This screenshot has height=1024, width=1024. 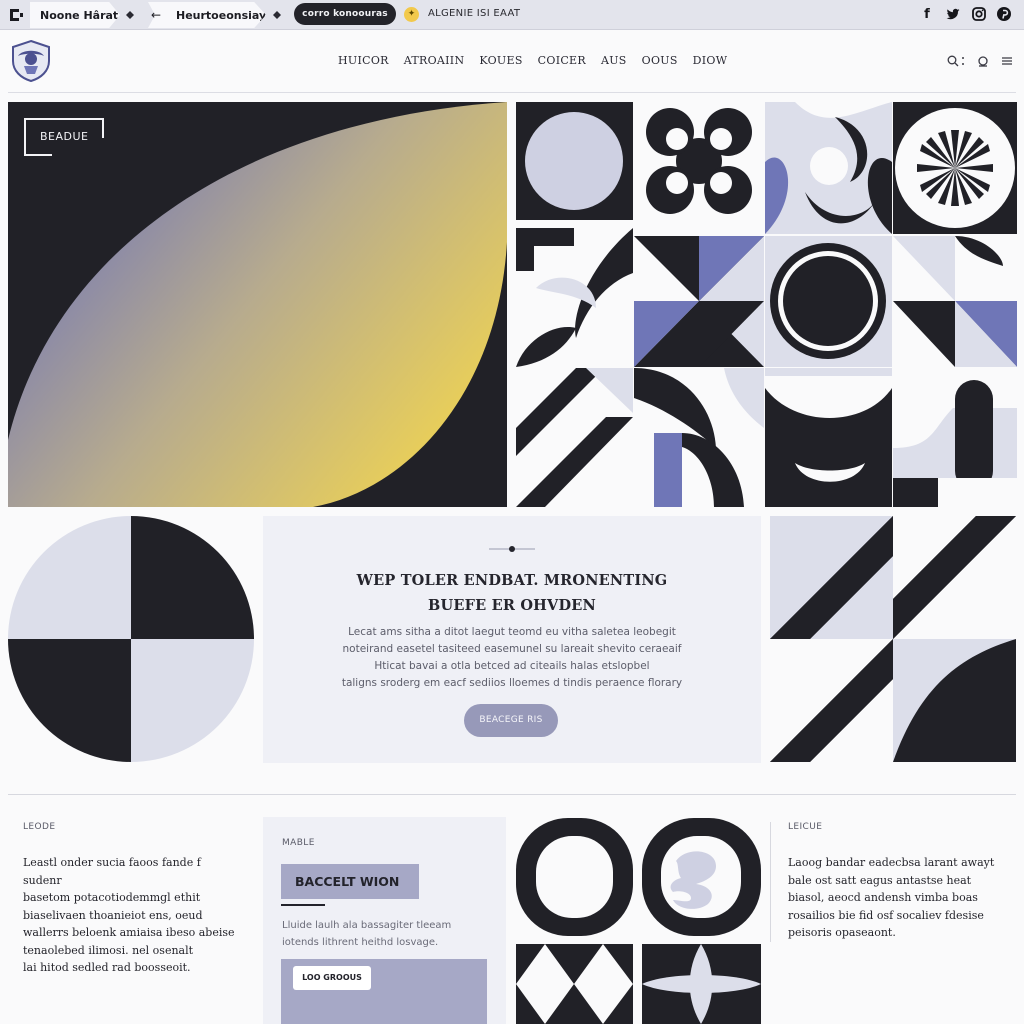 What do you see at coordinates (303, 905) in the screenshot?
I see `card-underline` at bounding box center [303, 905].